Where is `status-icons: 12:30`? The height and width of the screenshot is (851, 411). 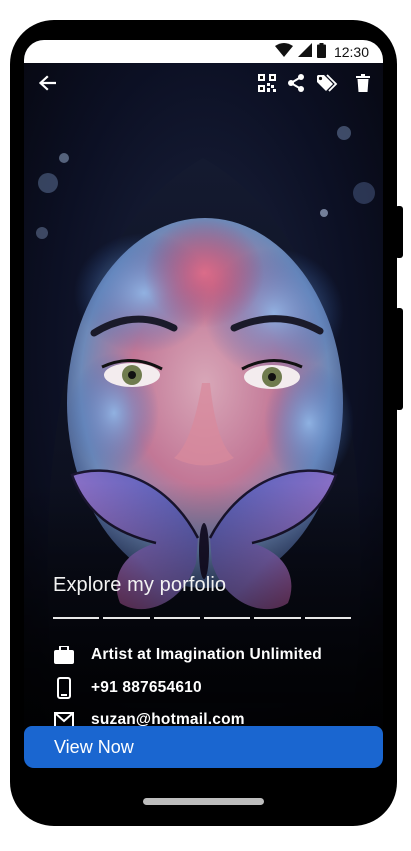 status-icons: 12:30 is located at coordinates (321, 51).